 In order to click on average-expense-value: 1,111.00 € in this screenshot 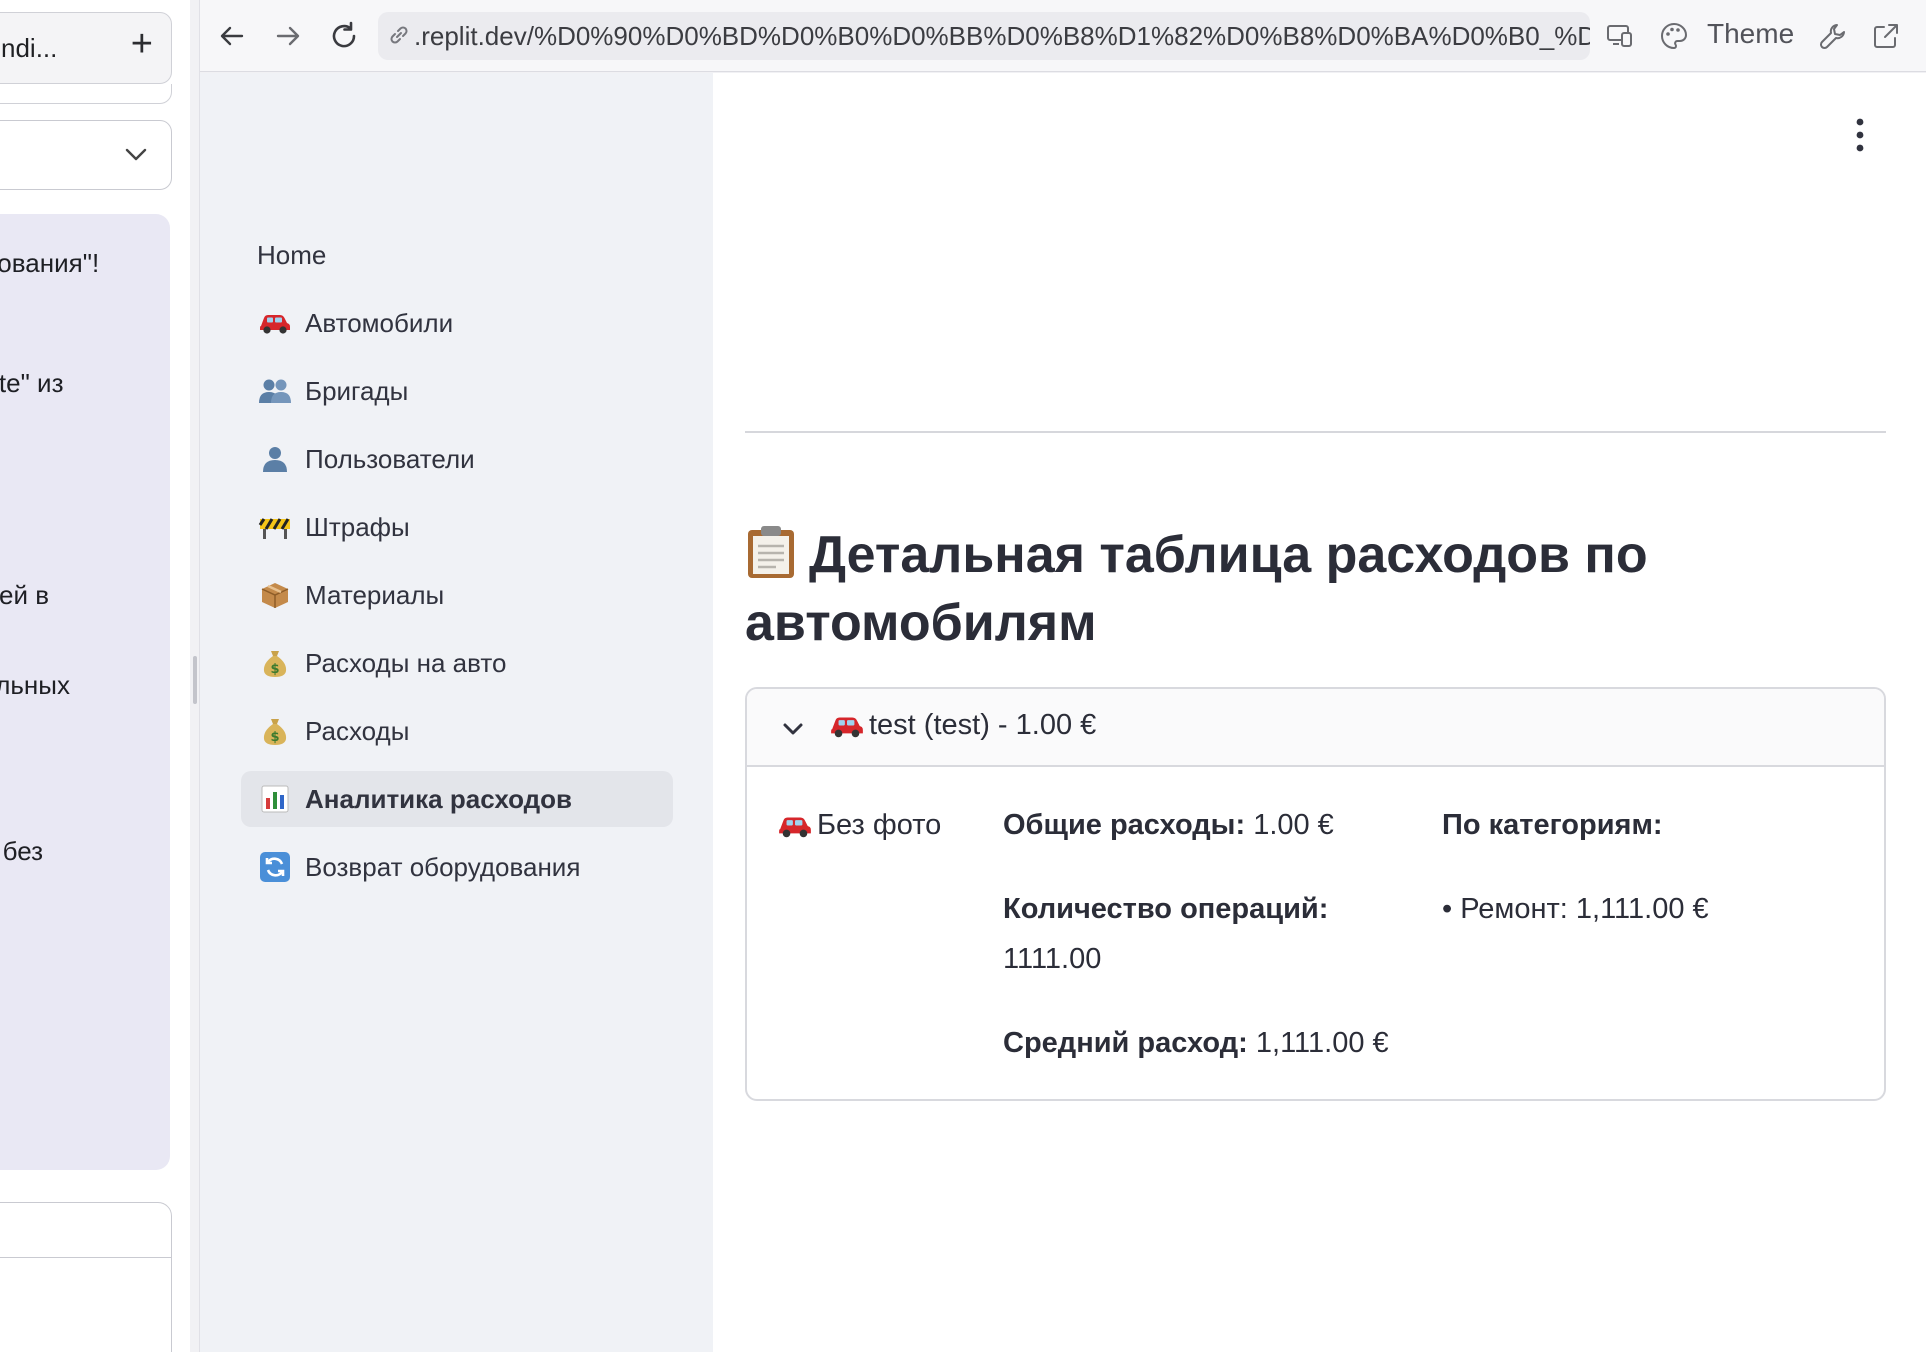, I will do `click(1322, 1043)`.